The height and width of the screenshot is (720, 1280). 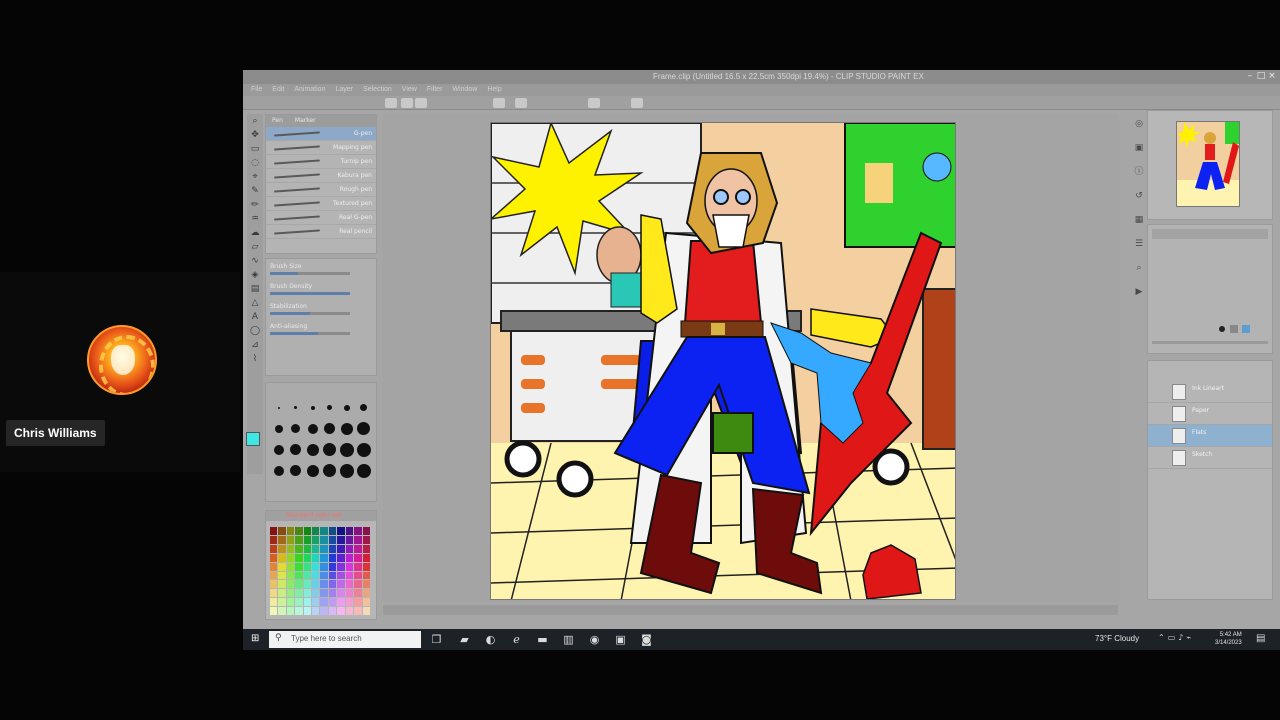 I want to click on minimize-icon: –, so click(x=1250, y=76).